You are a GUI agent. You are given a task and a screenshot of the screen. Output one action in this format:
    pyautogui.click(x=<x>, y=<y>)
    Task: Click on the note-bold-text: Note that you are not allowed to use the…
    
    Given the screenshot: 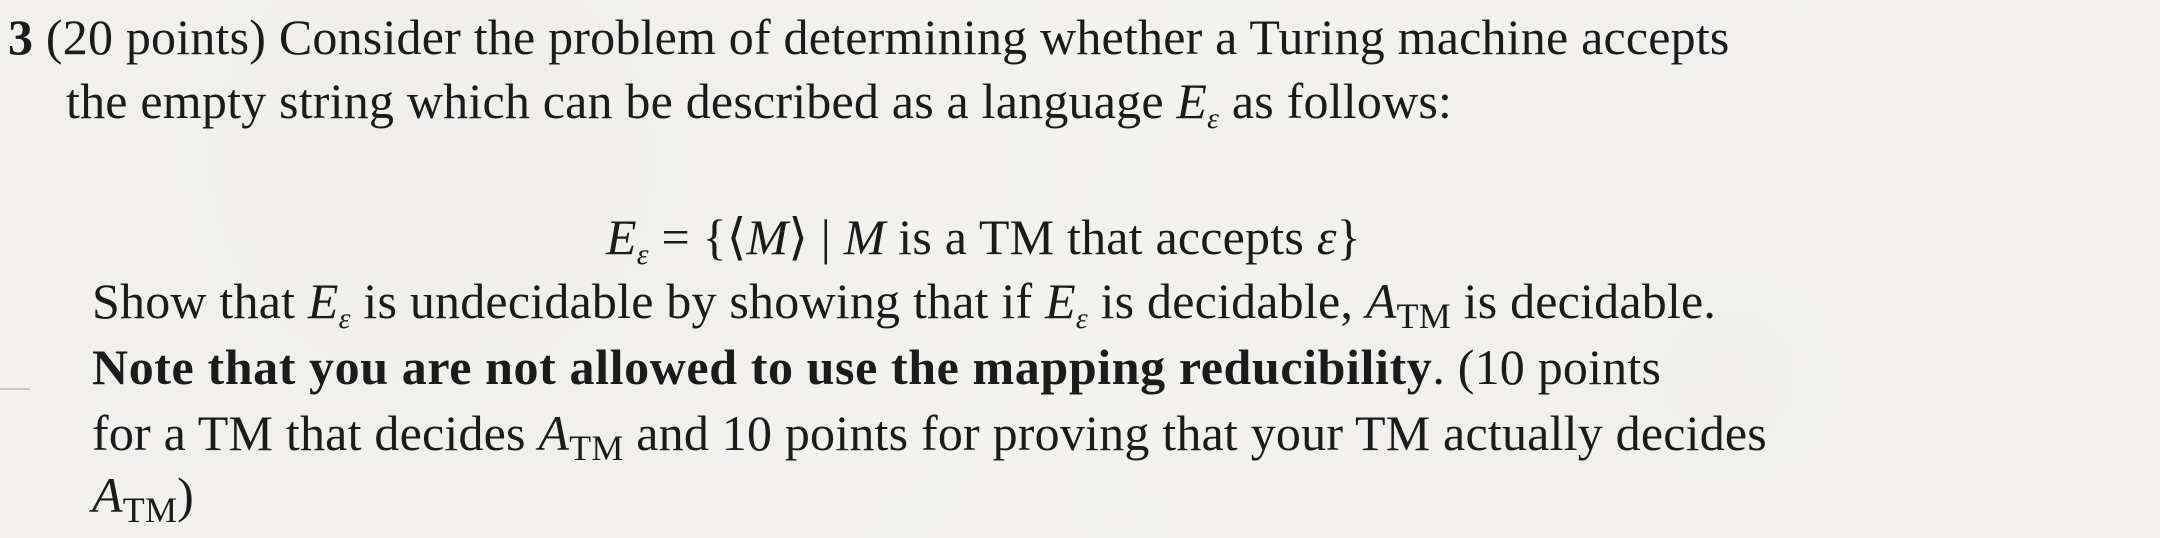 What is the action you would take?
    pyautogui.click(x=762, y=367)
    